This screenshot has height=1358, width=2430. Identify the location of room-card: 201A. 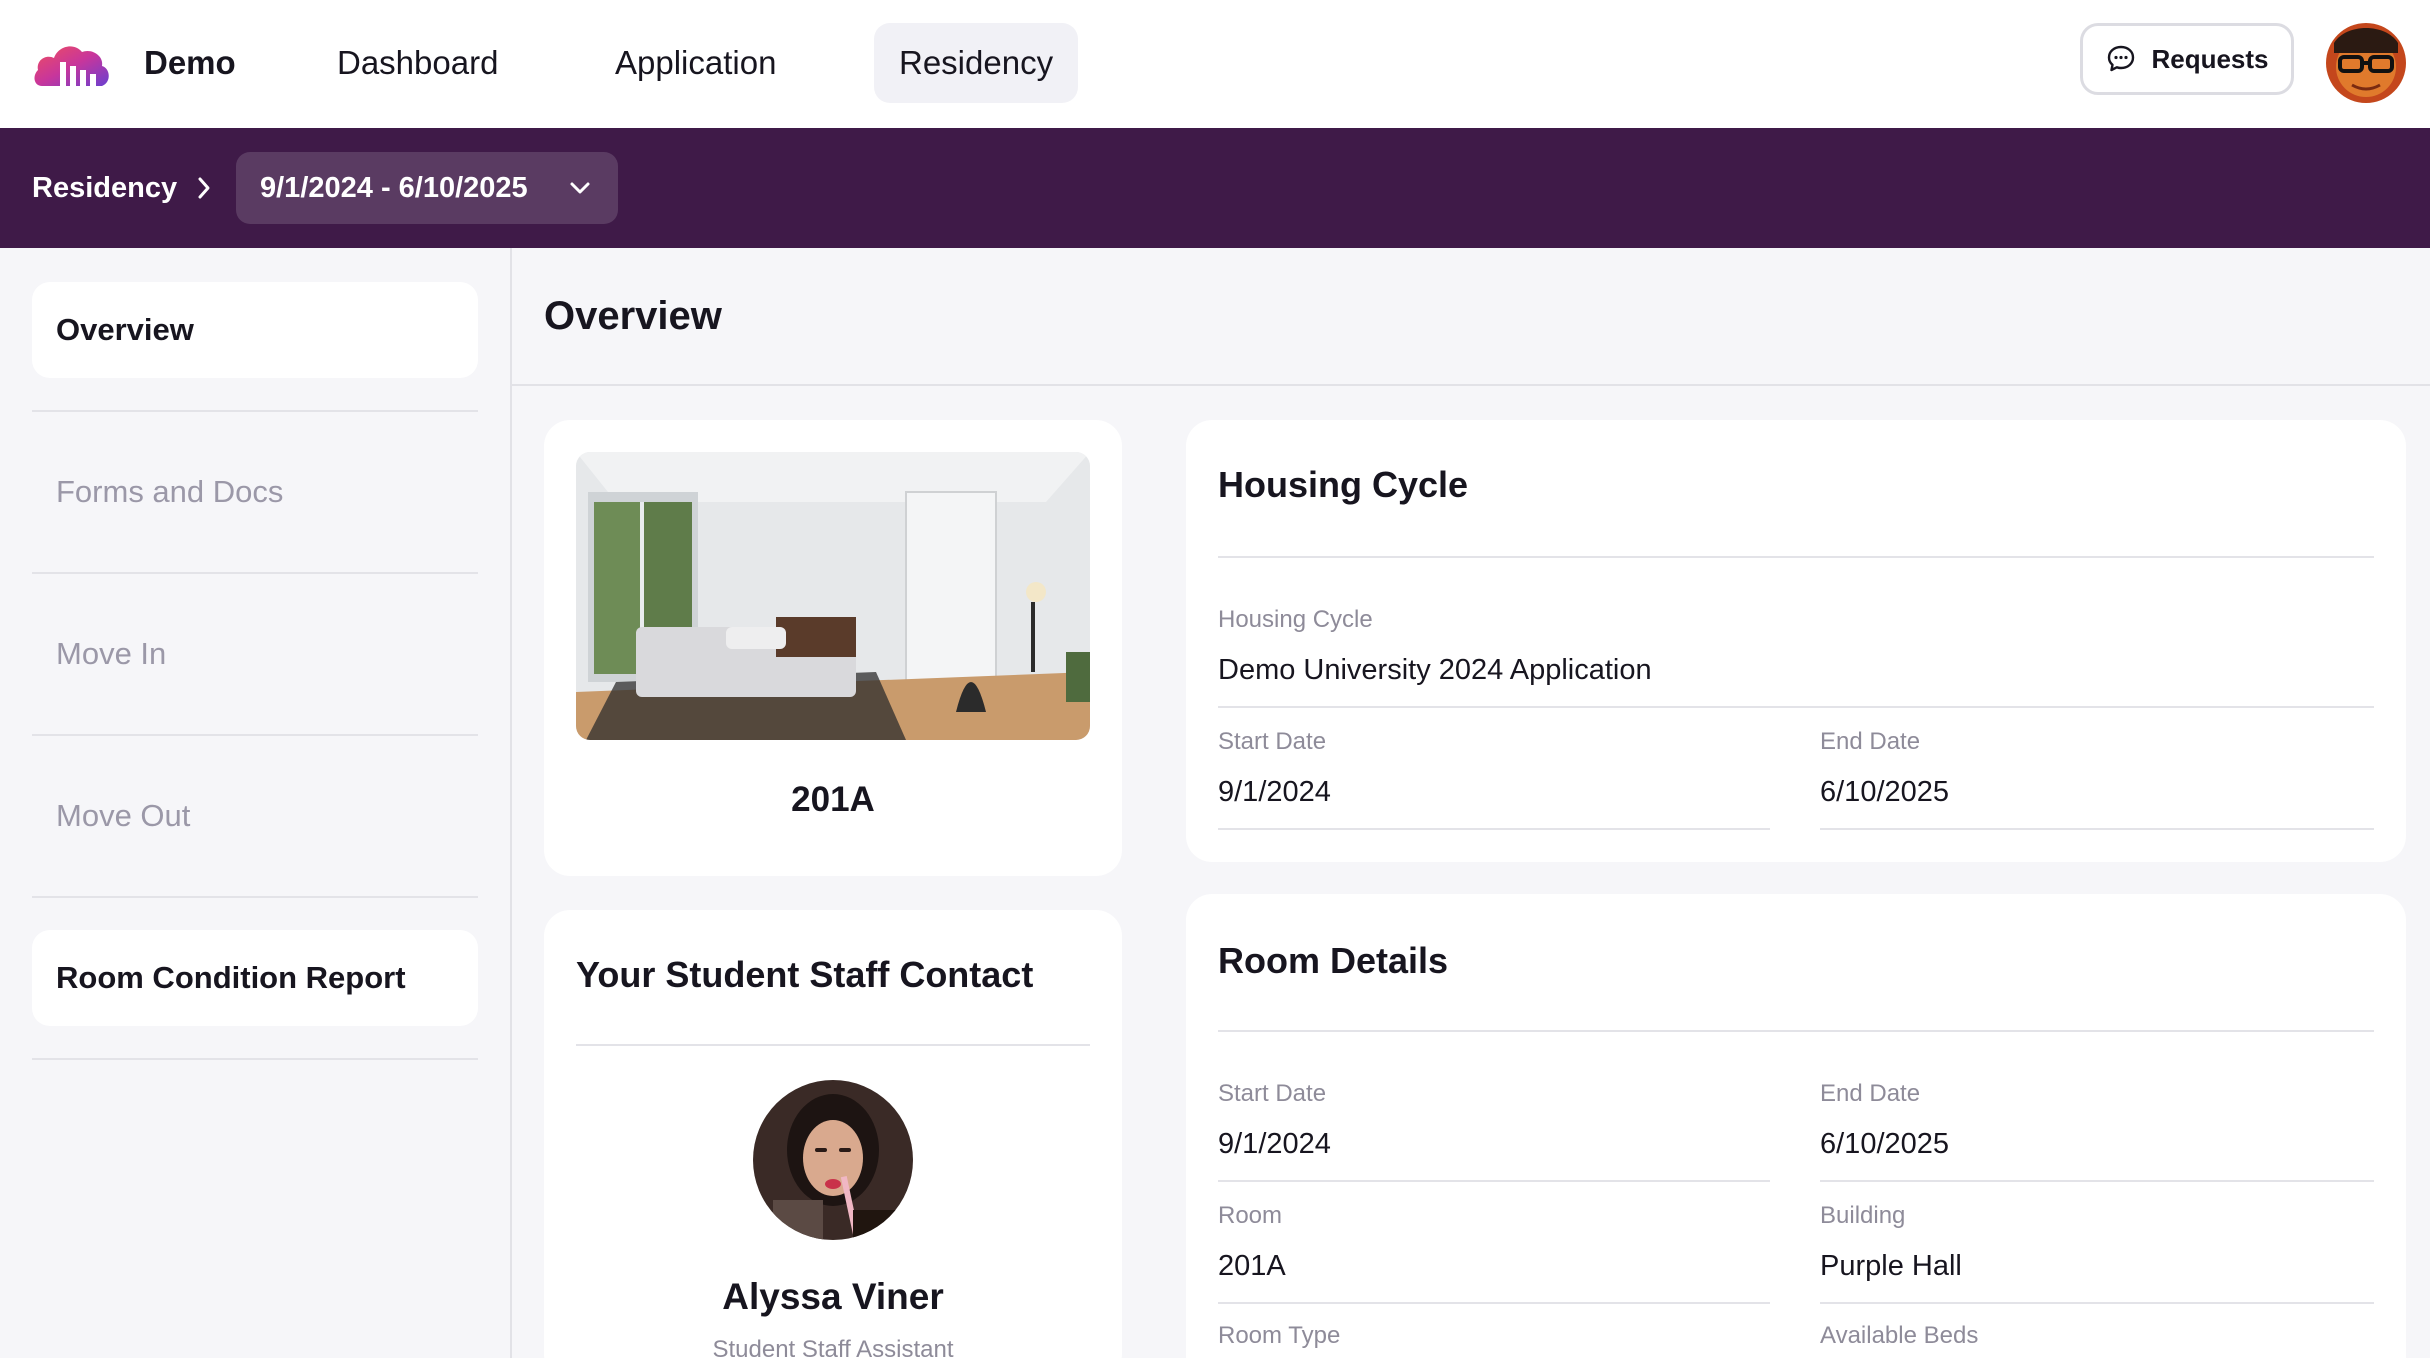
(833, 648).